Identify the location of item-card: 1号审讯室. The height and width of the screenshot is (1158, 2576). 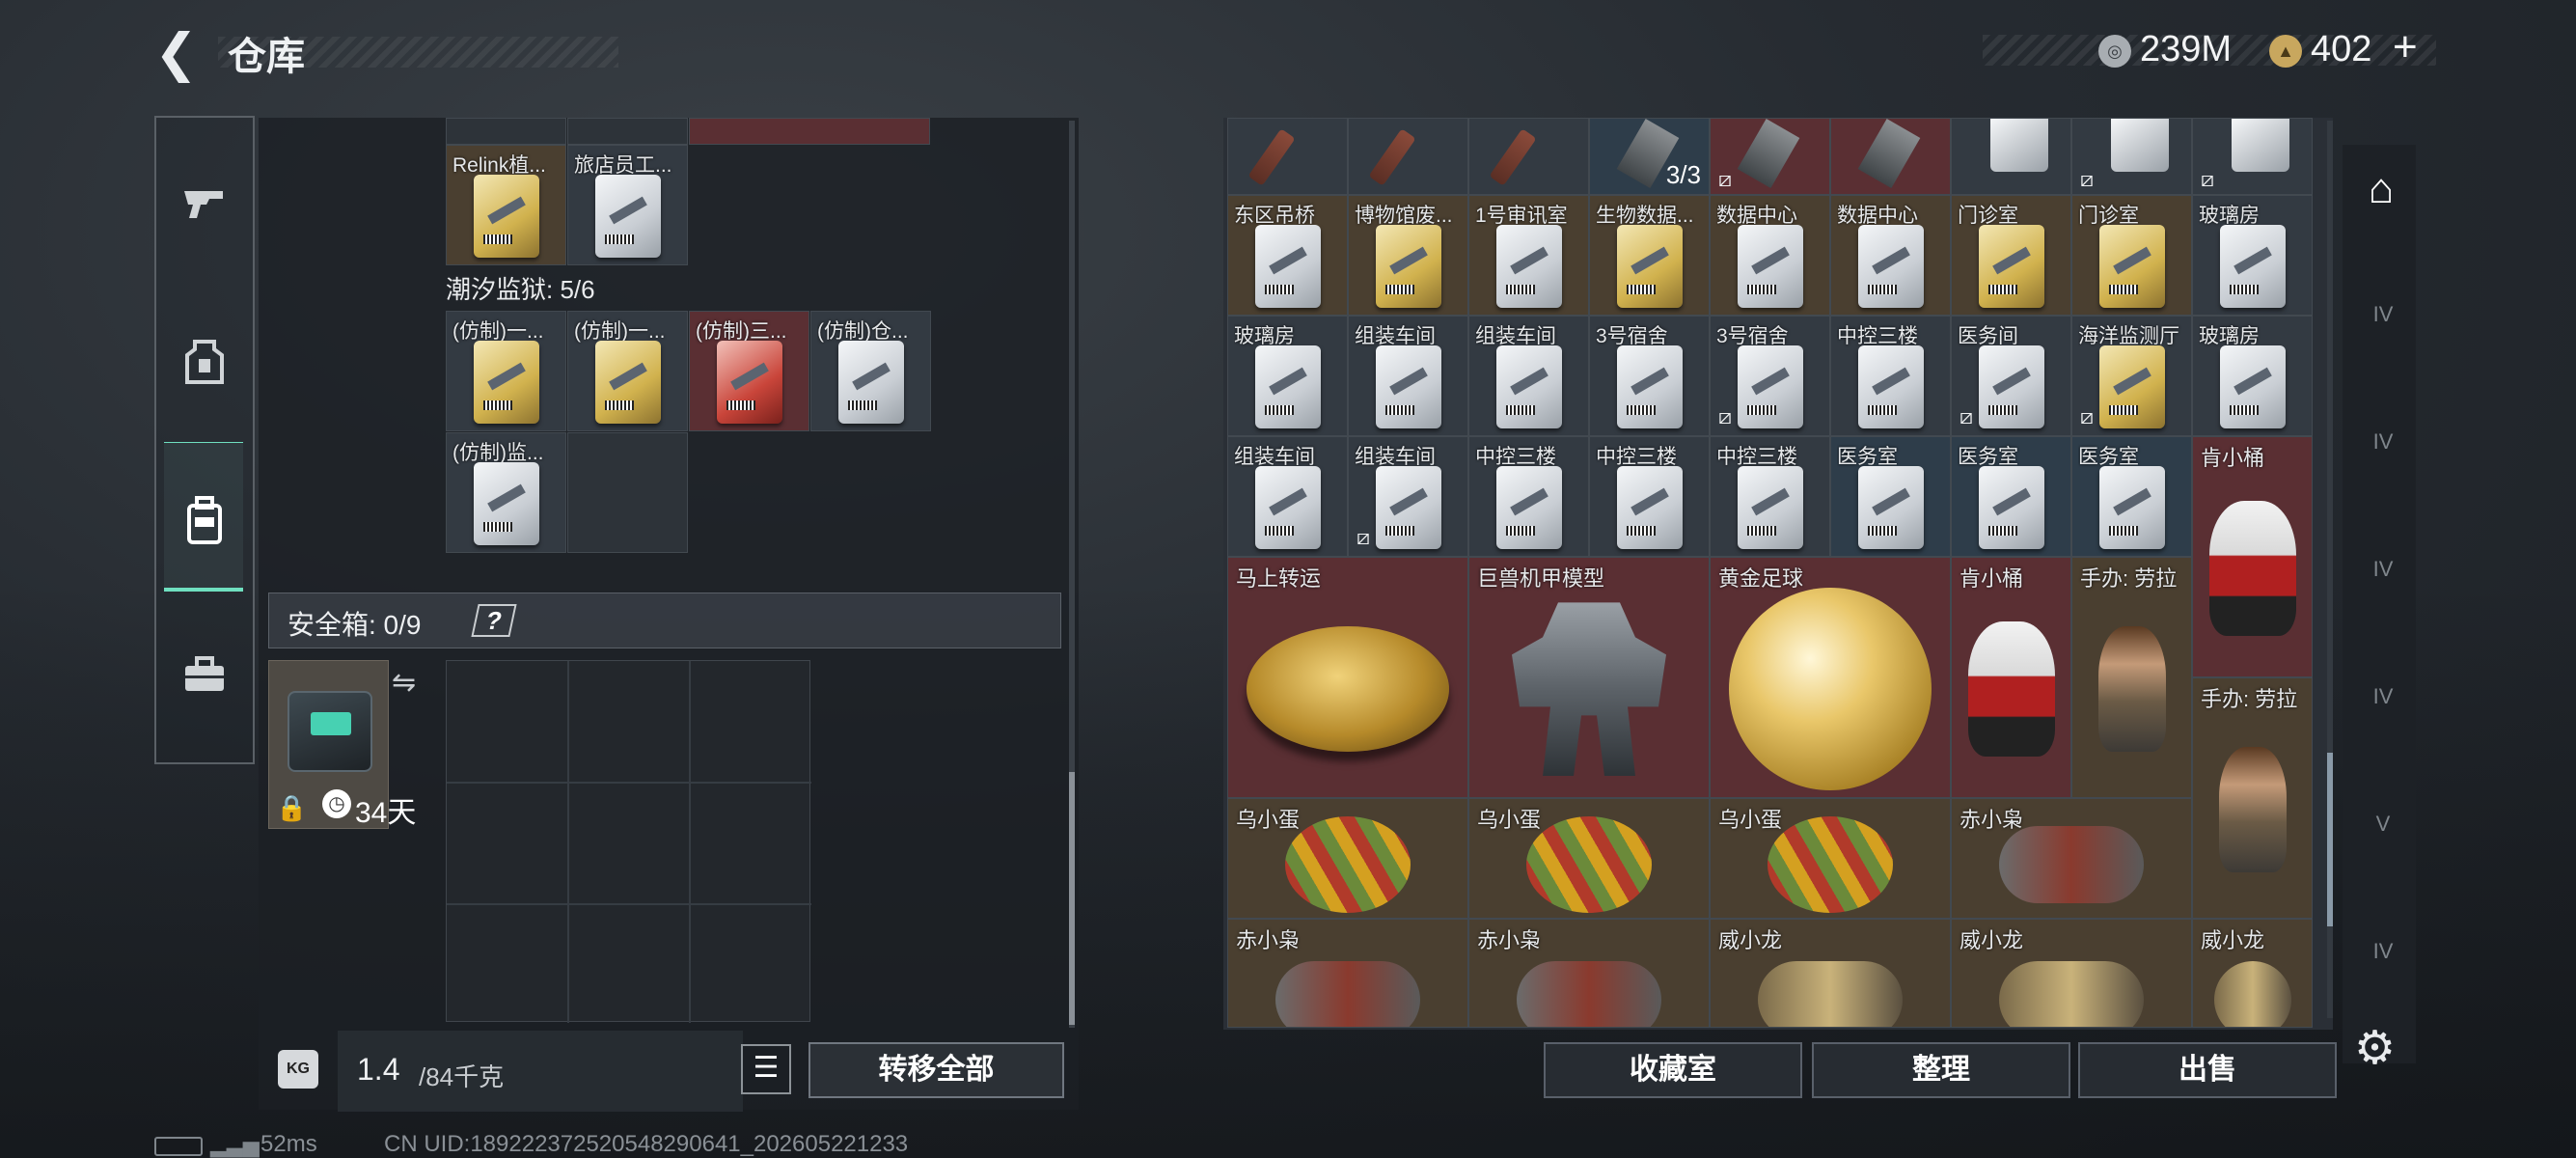
(1529, 255).